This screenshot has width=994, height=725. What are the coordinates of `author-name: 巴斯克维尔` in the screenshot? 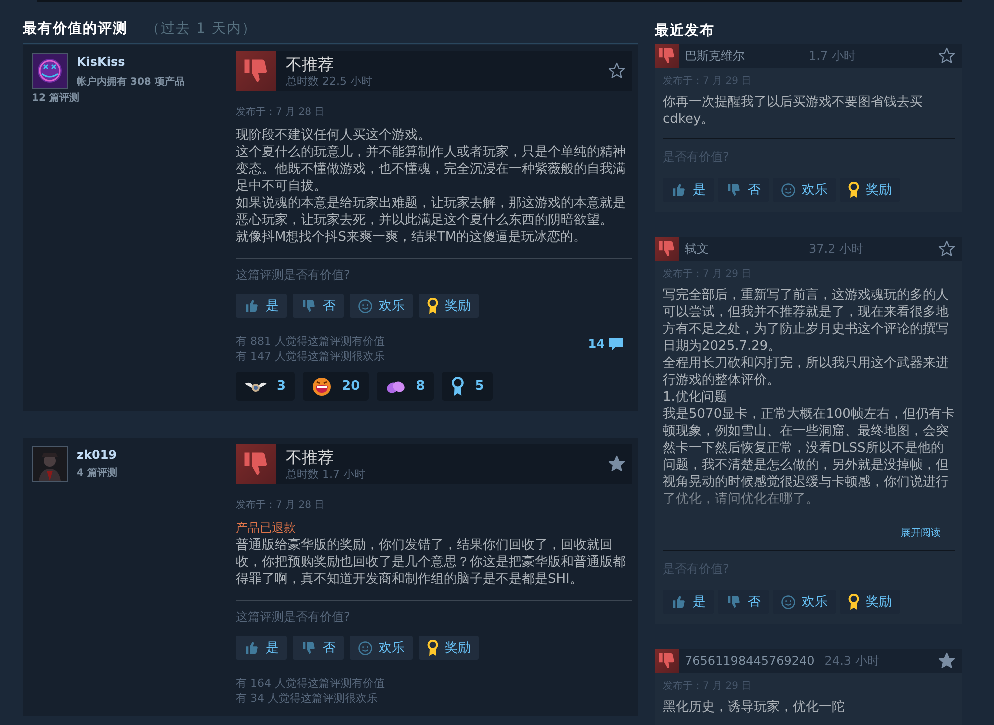 It's located at (739, 56).